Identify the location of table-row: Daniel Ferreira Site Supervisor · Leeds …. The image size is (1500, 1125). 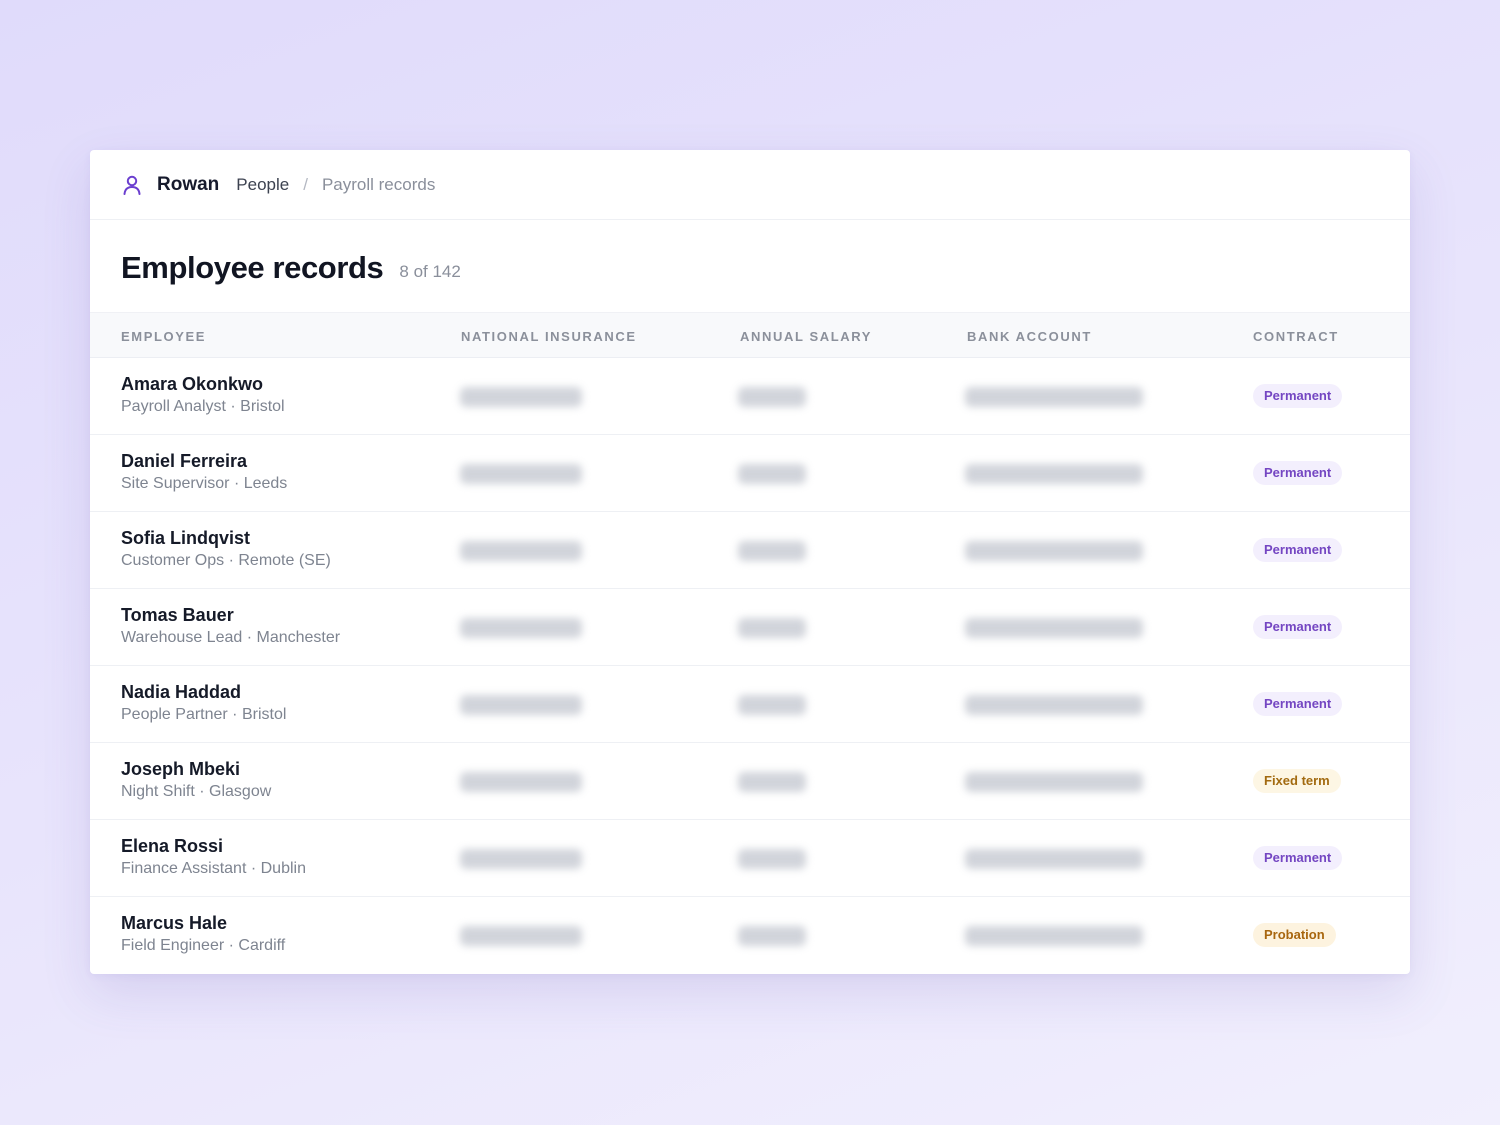
(750, 473).